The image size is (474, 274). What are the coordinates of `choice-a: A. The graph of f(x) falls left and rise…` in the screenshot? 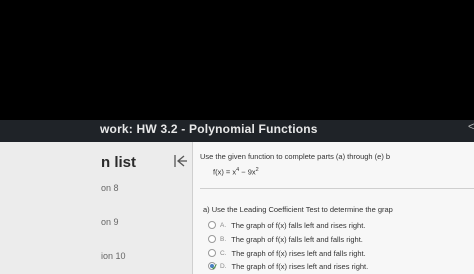 It's located at (286, 225).